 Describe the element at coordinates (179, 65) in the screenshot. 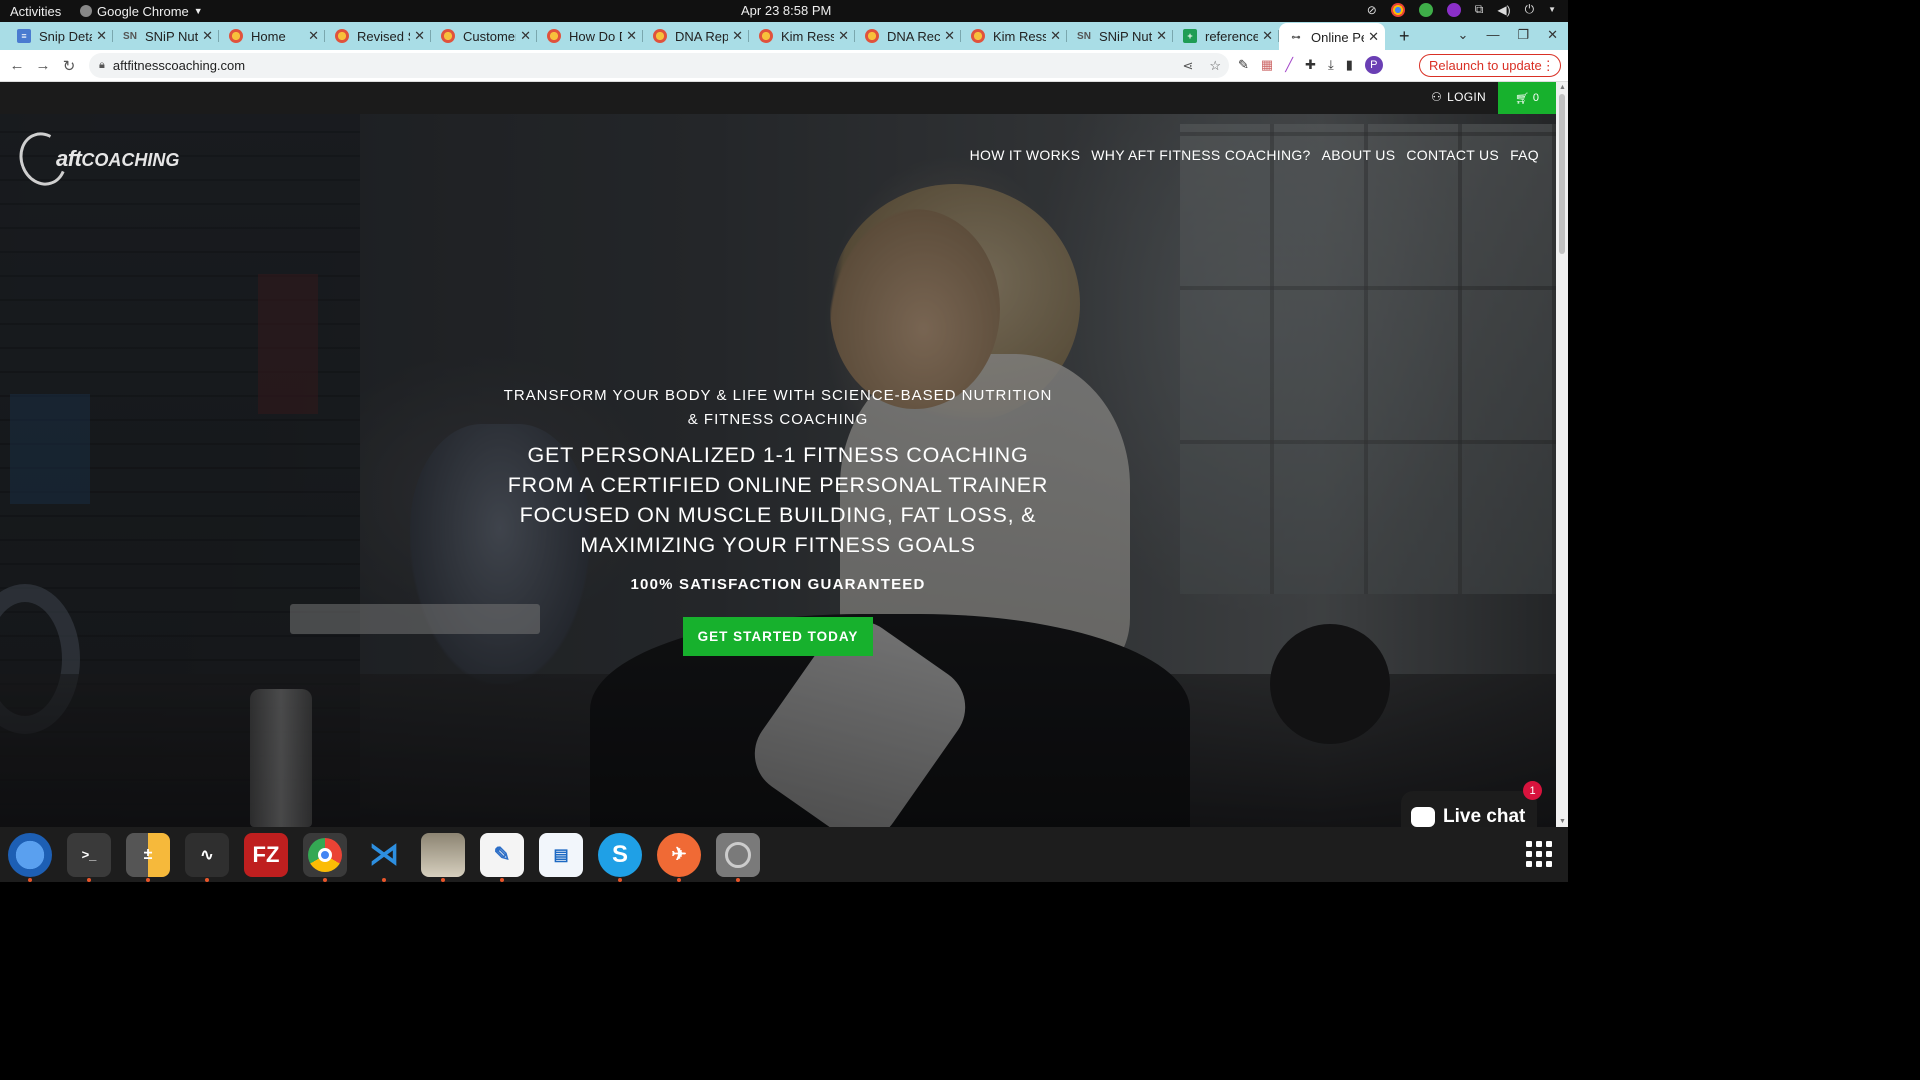

I see `url-text: aftfitnesscoaching.com` at that location.